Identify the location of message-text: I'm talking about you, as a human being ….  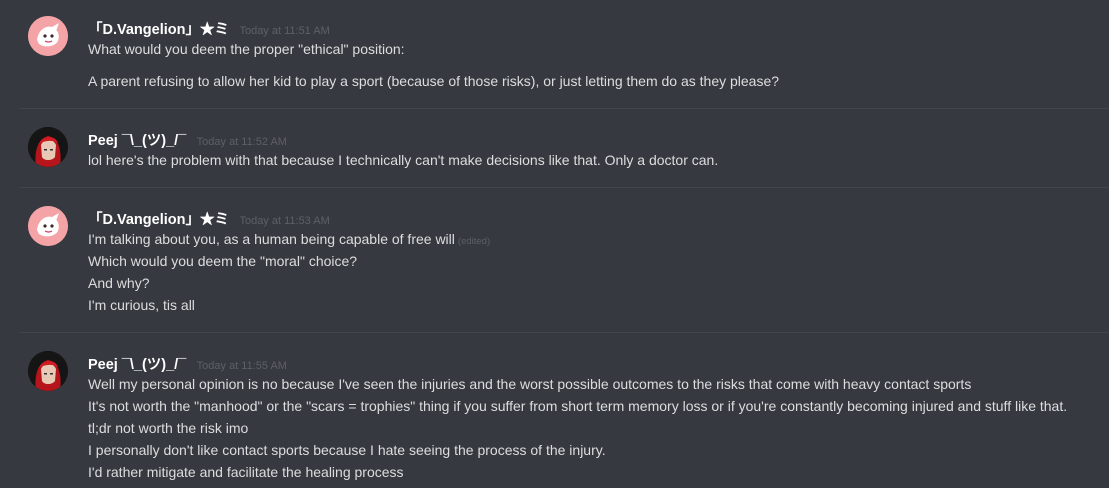
(289, 240).